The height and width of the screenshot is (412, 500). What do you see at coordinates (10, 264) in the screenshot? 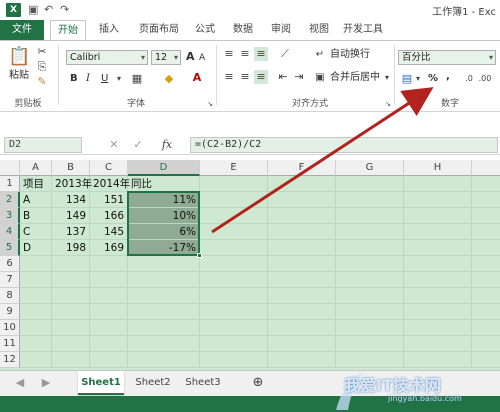
I see `row-header-6: 6` at bounding box center [10, 264].